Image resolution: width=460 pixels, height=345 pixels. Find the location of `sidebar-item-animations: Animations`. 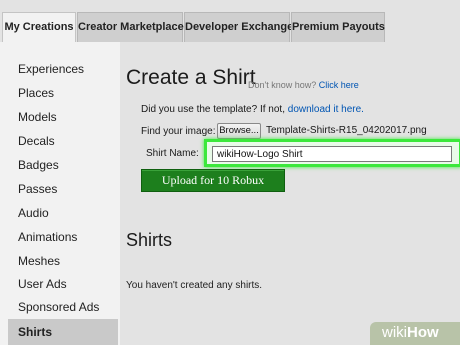

sidebar-item-animations: Animations is located at coordinates (47, 237).